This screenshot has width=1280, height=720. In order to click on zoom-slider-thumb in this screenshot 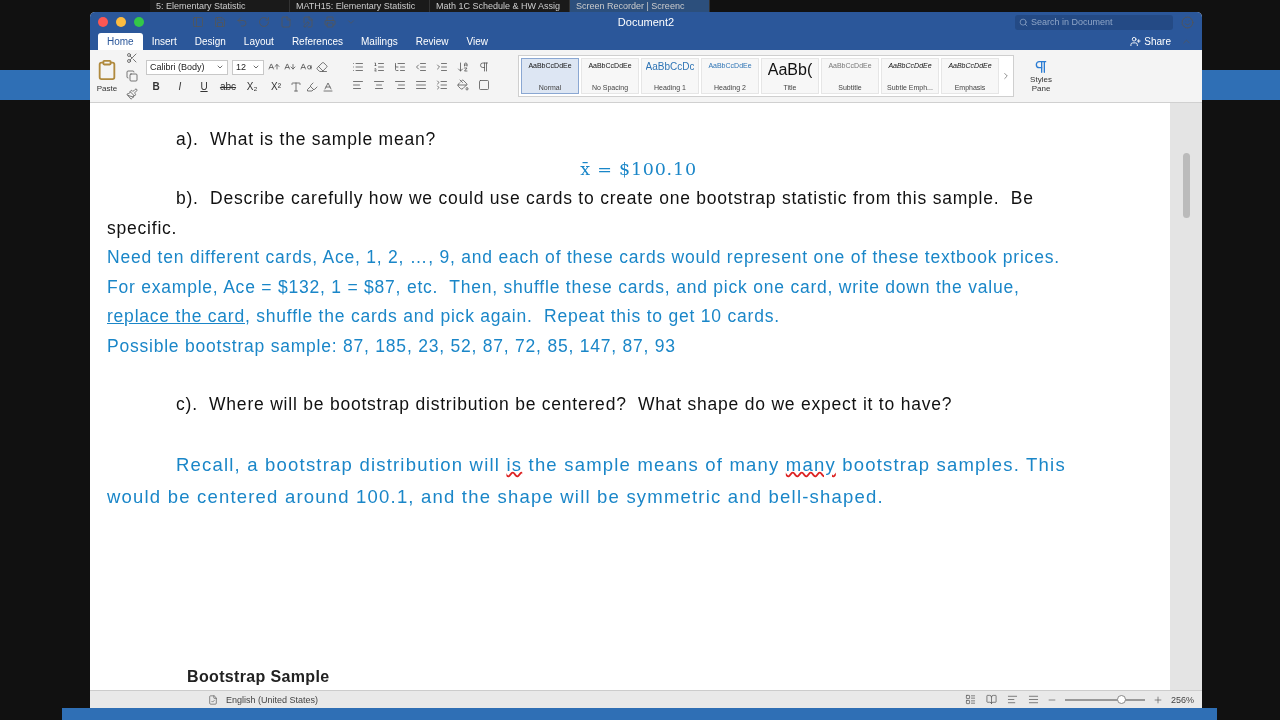, I will do `click(1121, 699)`.